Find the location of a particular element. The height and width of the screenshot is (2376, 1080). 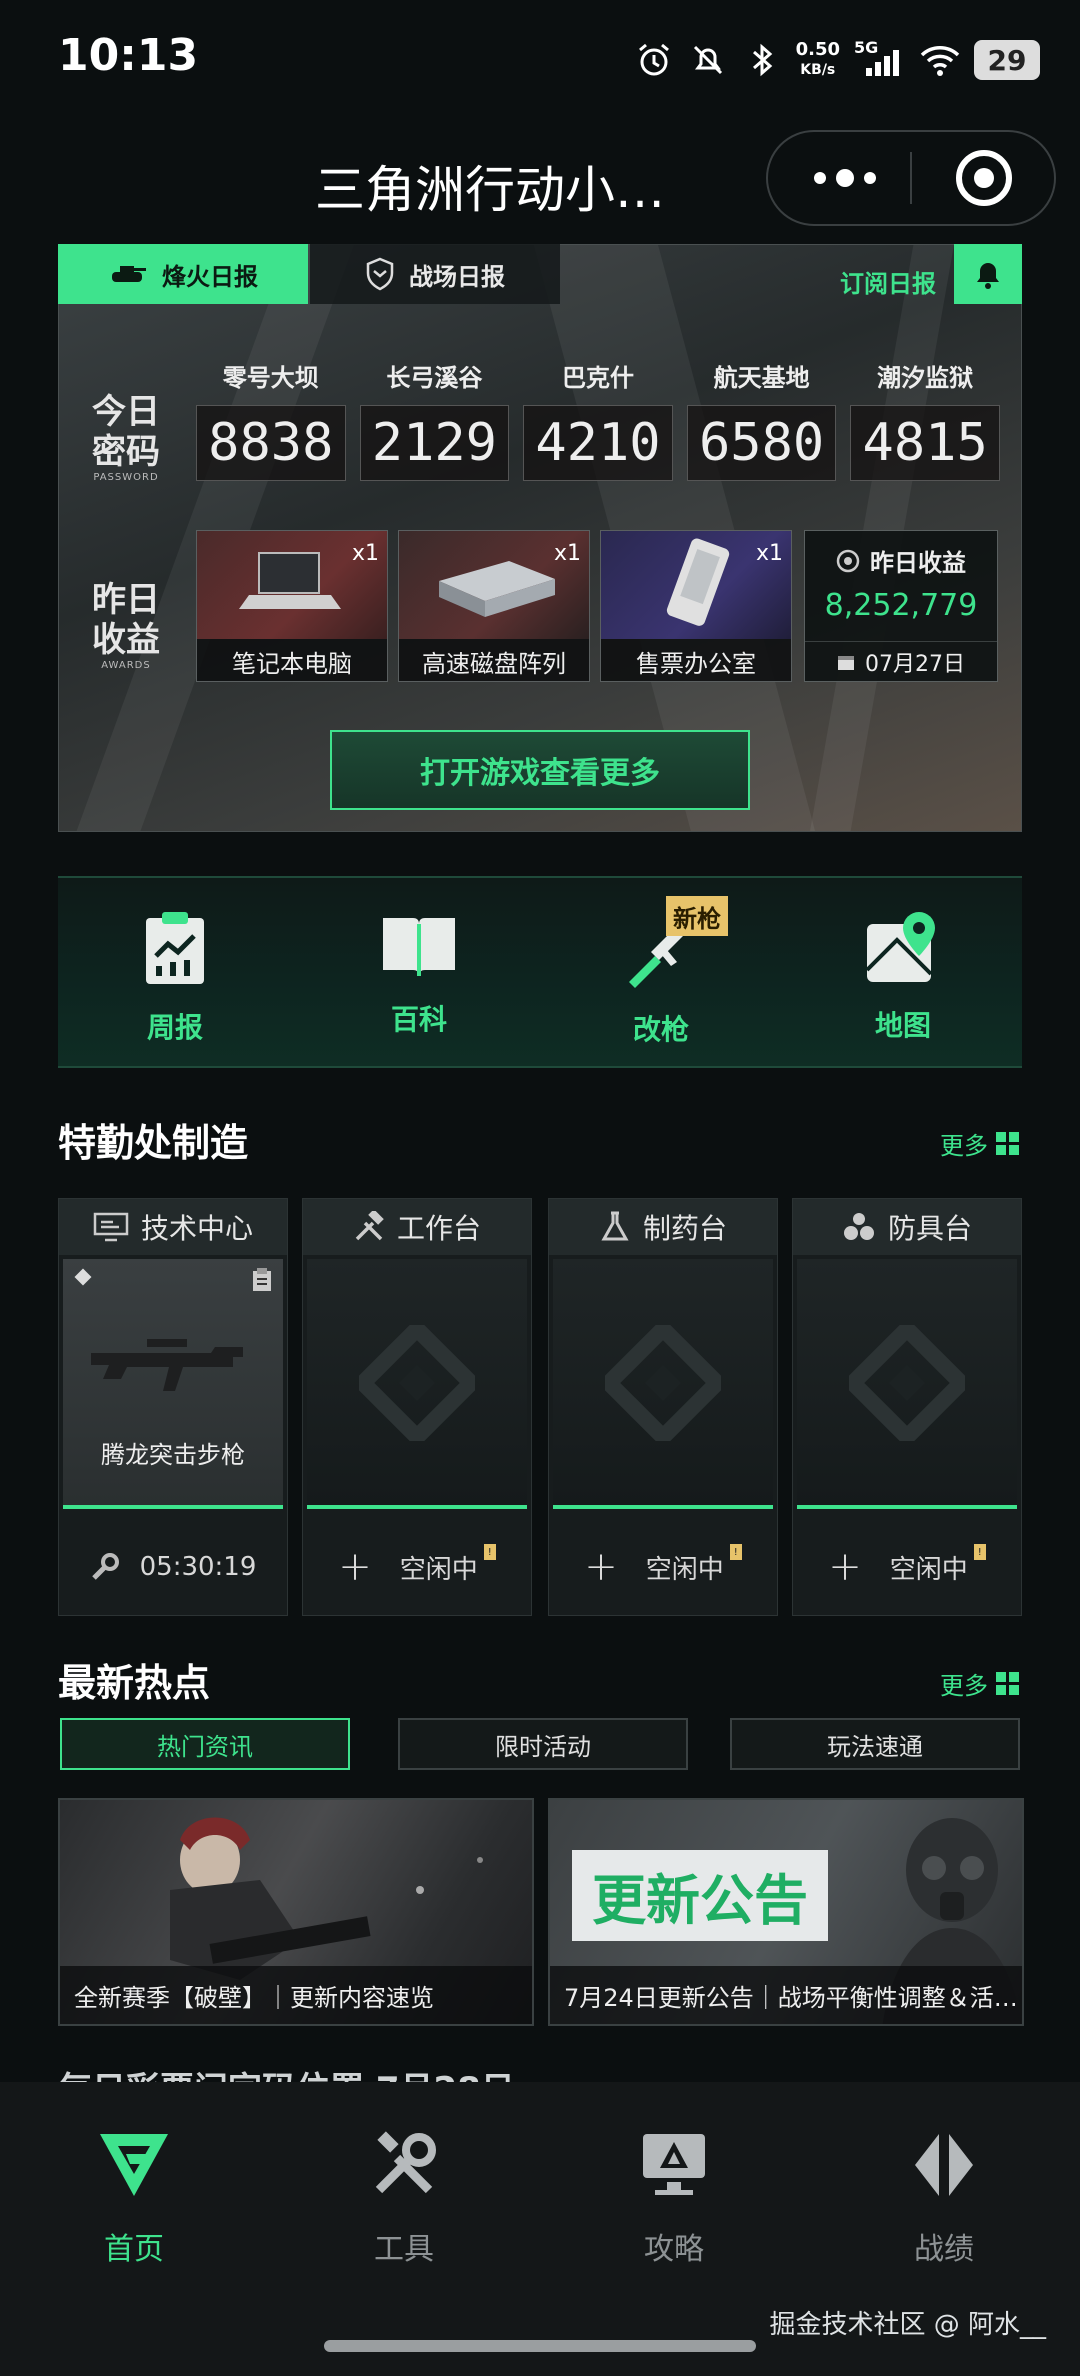

tab-tools: 工具 is located at coordinates (404, 2199).